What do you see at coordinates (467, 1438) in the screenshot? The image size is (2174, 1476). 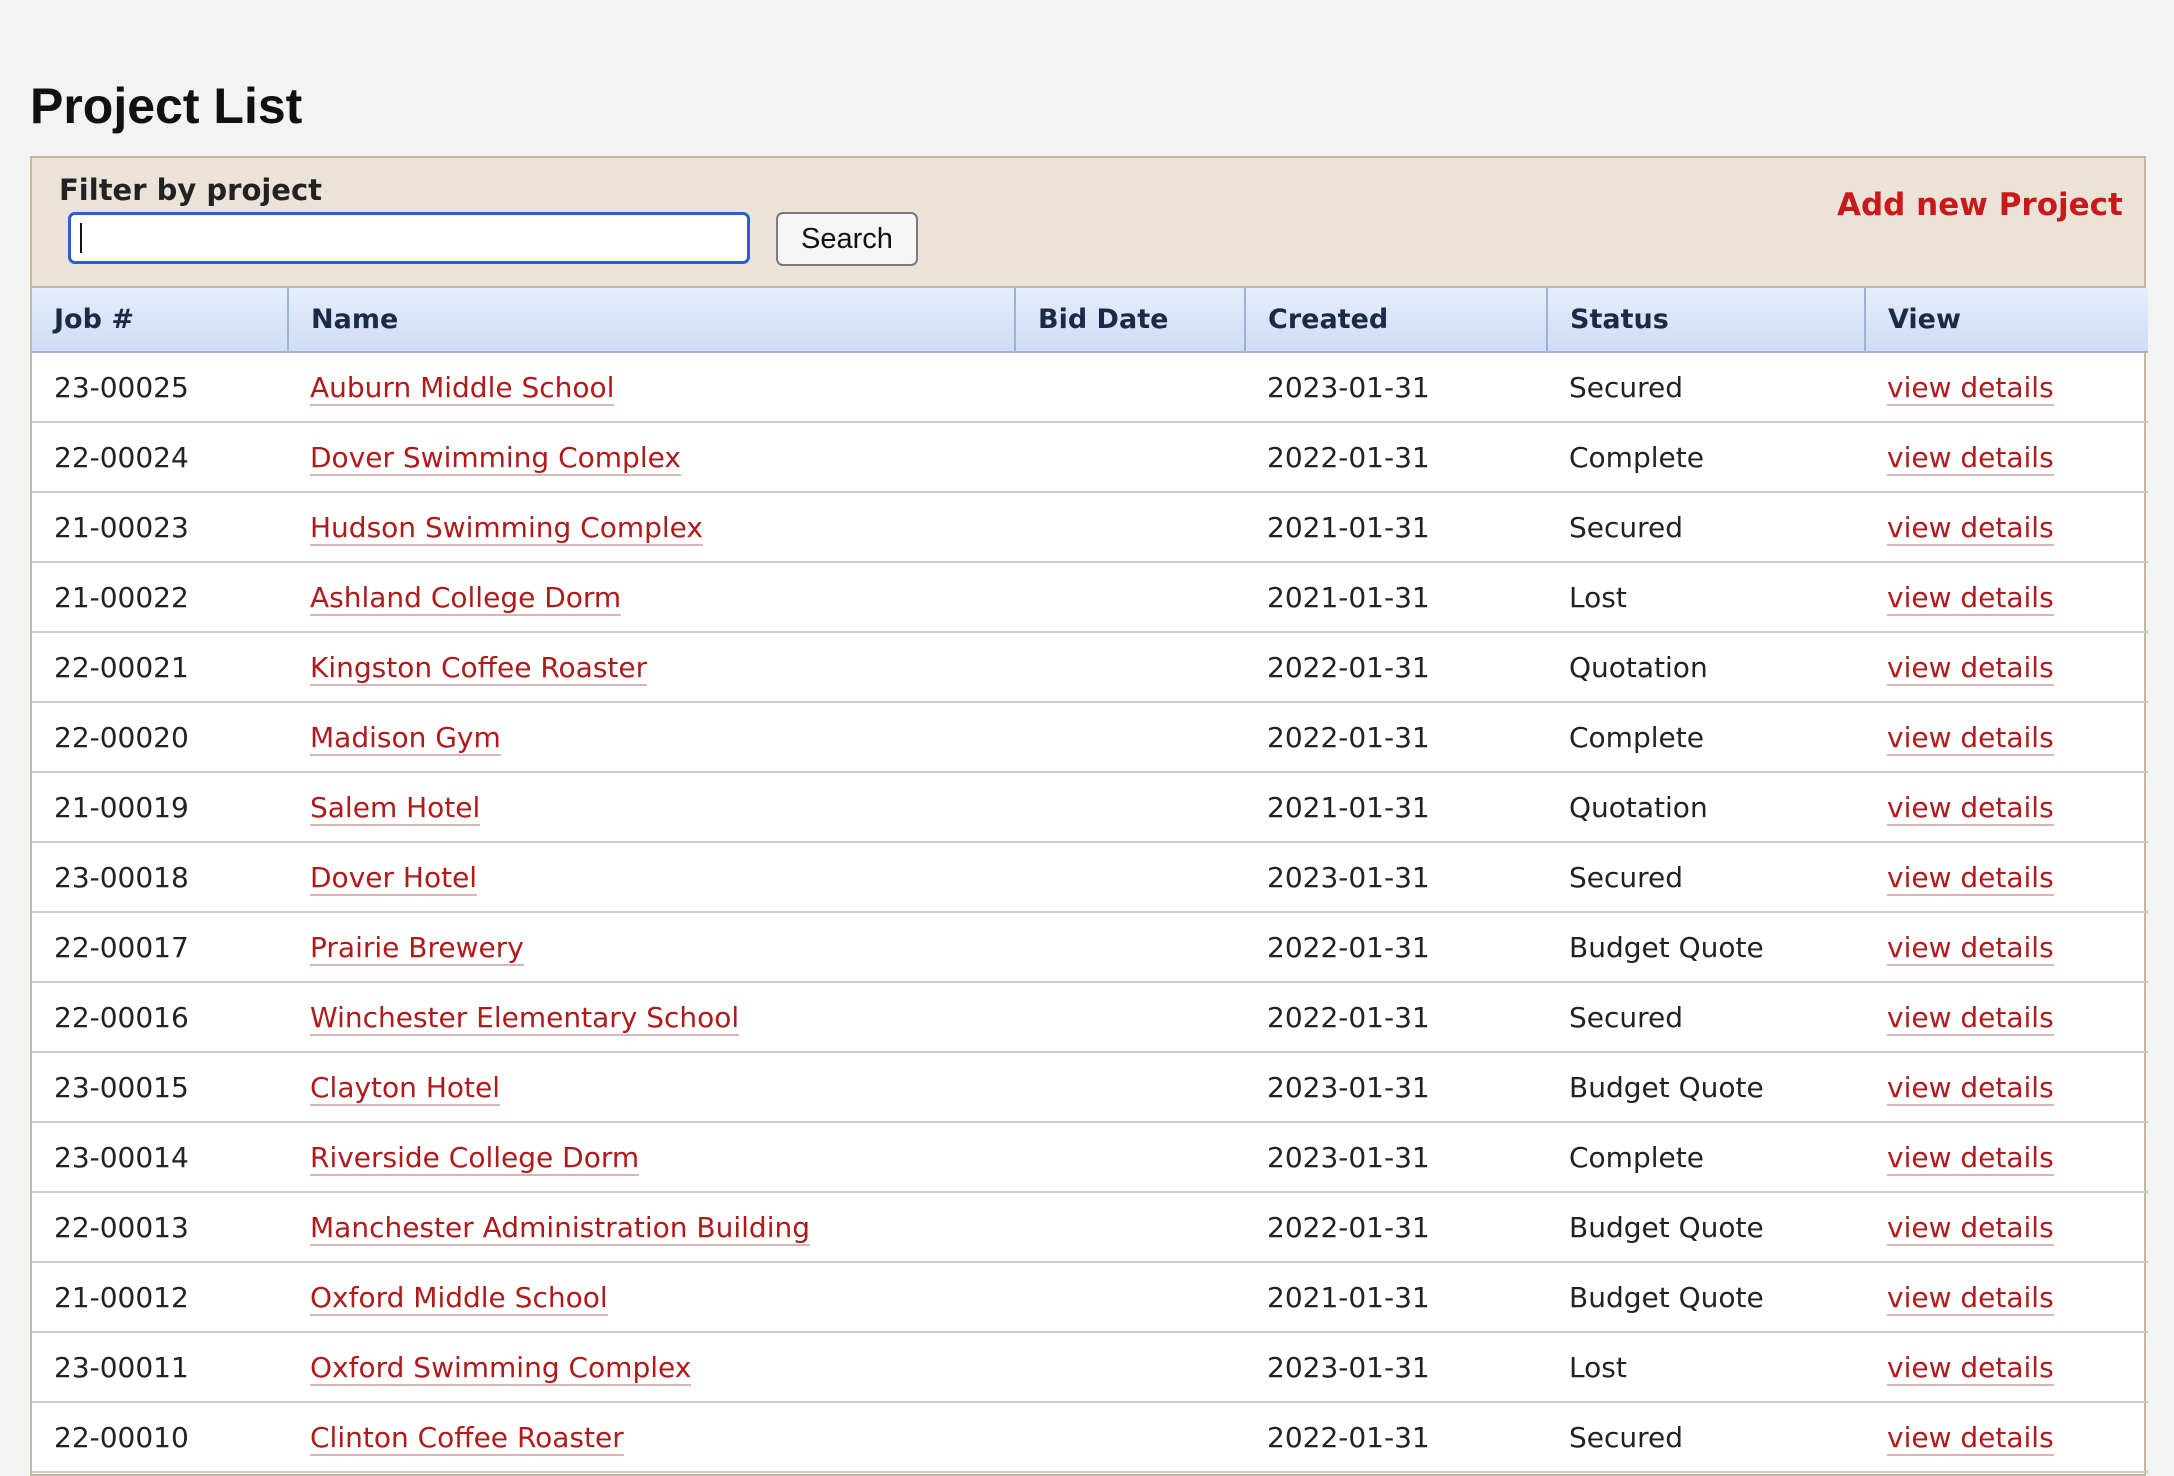 I see `project-name-link: Clinton Coffee Roaster` at bounding box center [467, 1438].